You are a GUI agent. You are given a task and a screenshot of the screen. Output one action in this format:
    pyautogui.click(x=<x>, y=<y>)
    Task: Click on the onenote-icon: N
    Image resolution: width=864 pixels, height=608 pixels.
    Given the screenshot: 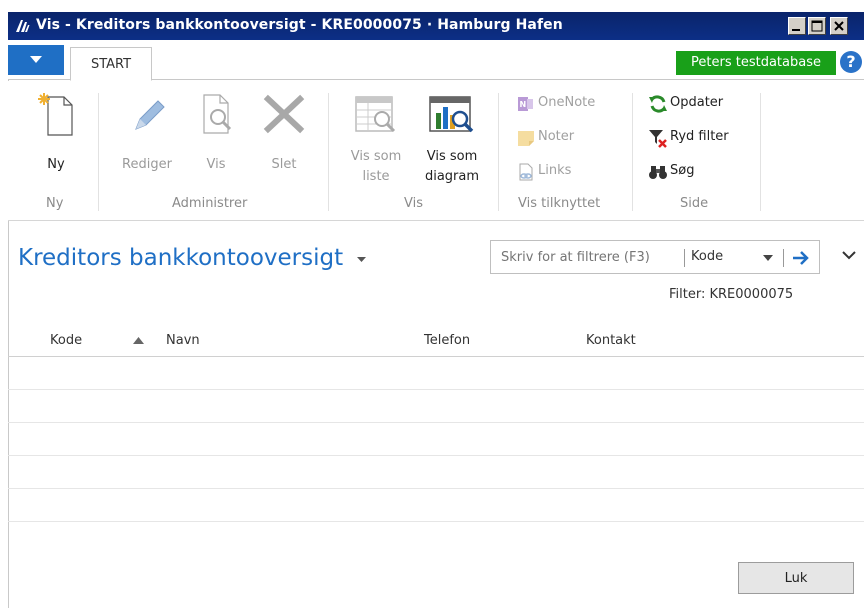 What is the action you would take?
    pyautogui.click(x=525, y=104)
    